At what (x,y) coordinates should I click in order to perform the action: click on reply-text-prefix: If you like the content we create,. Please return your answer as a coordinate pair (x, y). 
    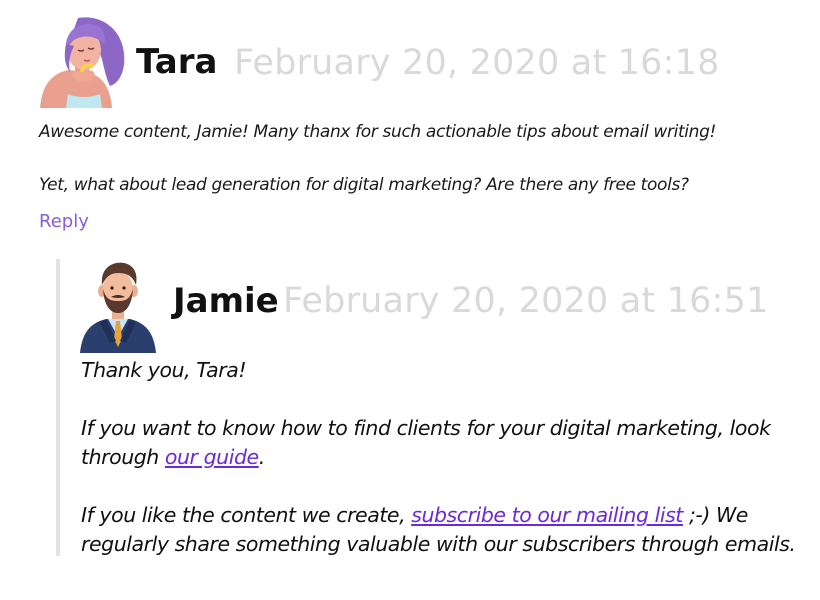
    Looking at the image, I should click on (246, 515).